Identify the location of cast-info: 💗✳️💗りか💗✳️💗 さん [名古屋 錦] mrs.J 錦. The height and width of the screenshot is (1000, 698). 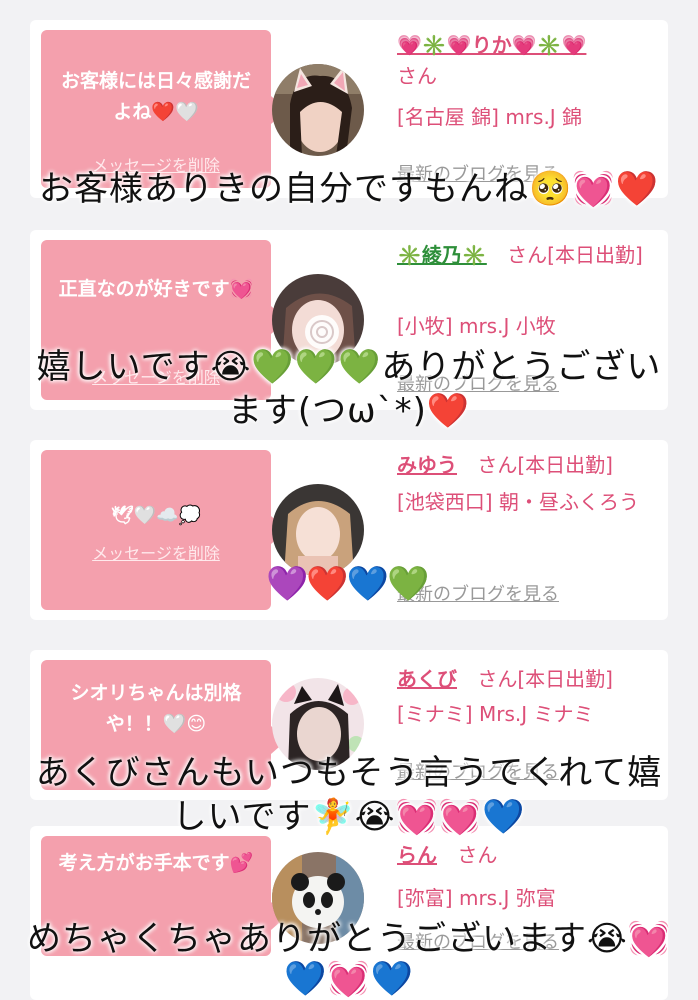
(529, 81).